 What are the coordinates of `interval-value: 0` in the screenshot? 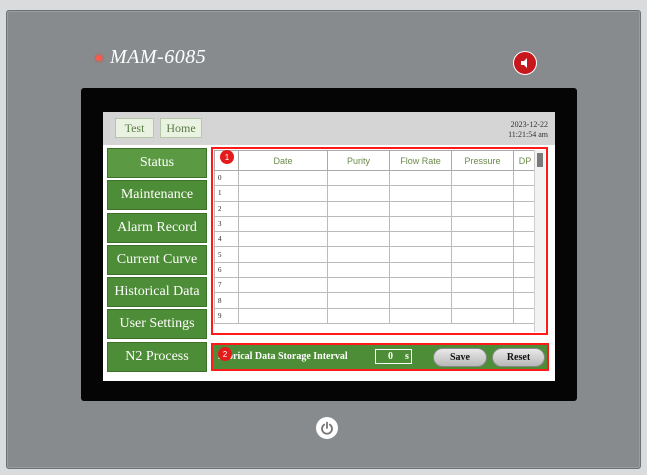 It's located at (390, 356).